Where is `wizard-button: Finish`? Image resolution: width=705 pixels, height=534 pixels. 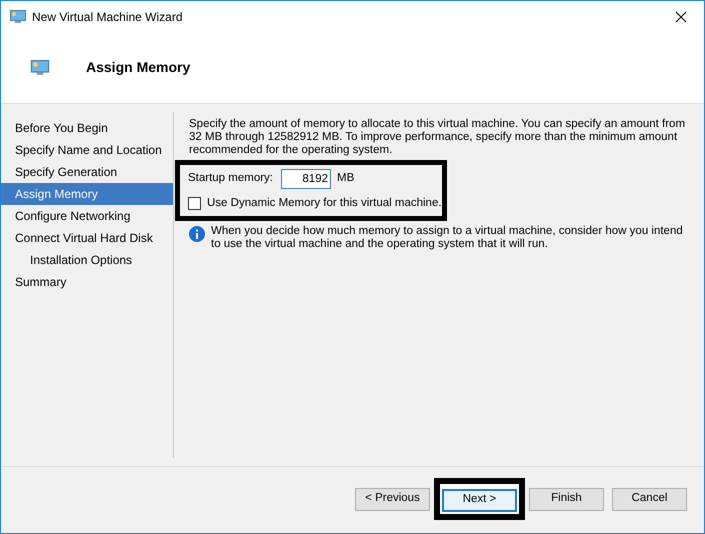 wizard-button: Finish is located at coordinates (566, 499).